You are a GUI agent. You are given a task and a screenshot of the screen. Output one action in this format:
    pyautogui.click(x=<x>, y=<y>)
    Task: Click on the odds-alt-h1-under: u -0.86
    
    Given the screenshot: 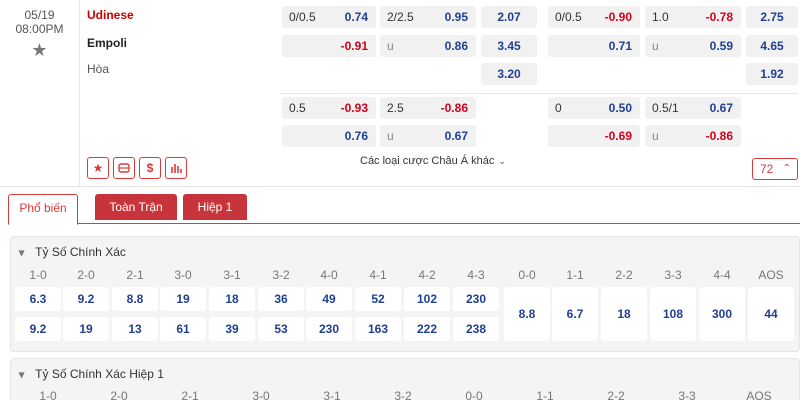 What is the action you would take?
    pyautogui.click(x=693, y=136)
    